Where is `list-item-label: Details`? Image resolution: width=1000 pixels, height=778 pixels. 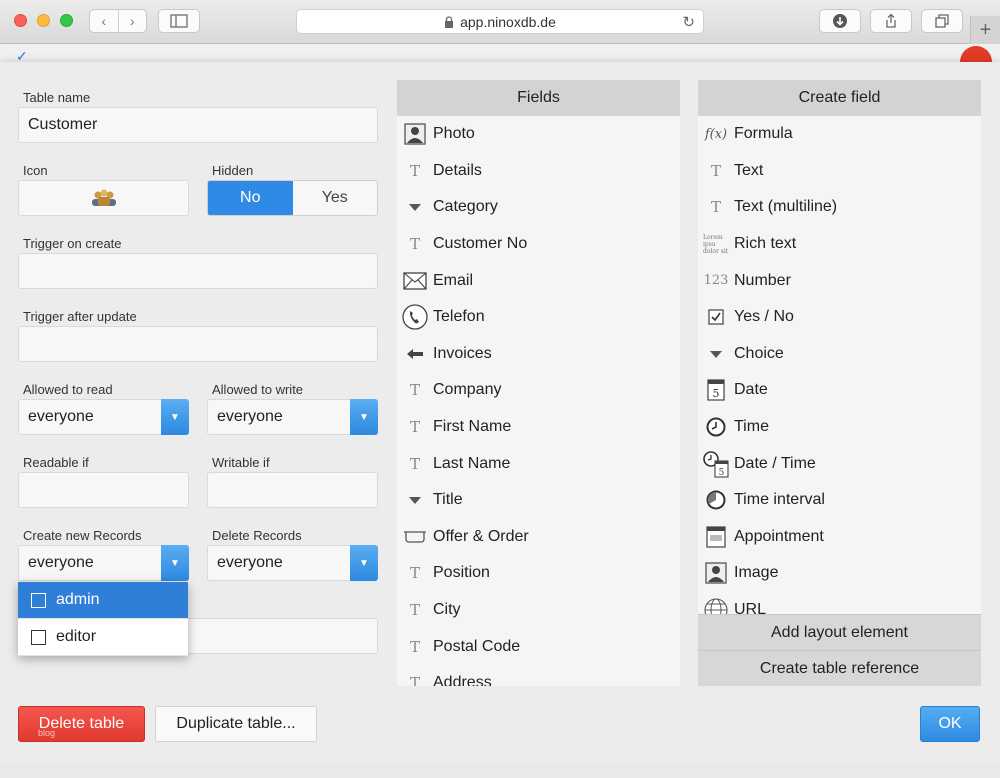 list-item-label: Details is located at coordinates (457, 170).